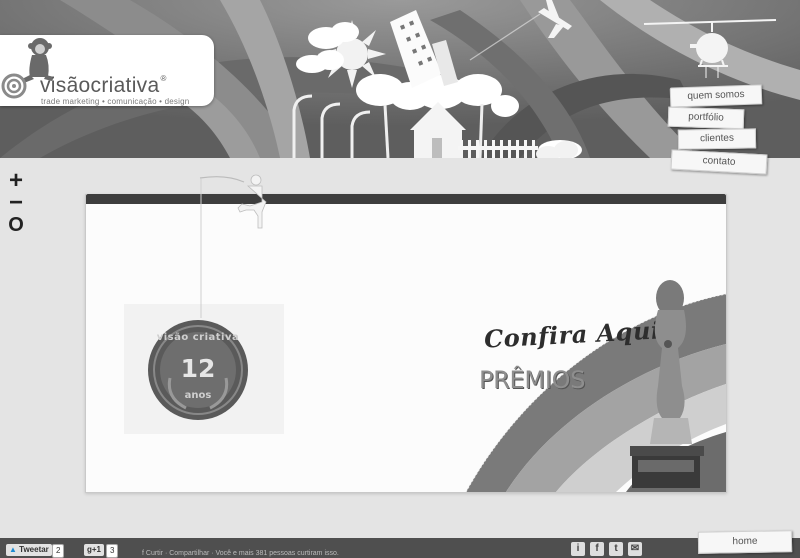  What do you see at coordinates (597, 549) in the screenshot?
I see `facebook-icon: f` at bounding box center [597, 549].